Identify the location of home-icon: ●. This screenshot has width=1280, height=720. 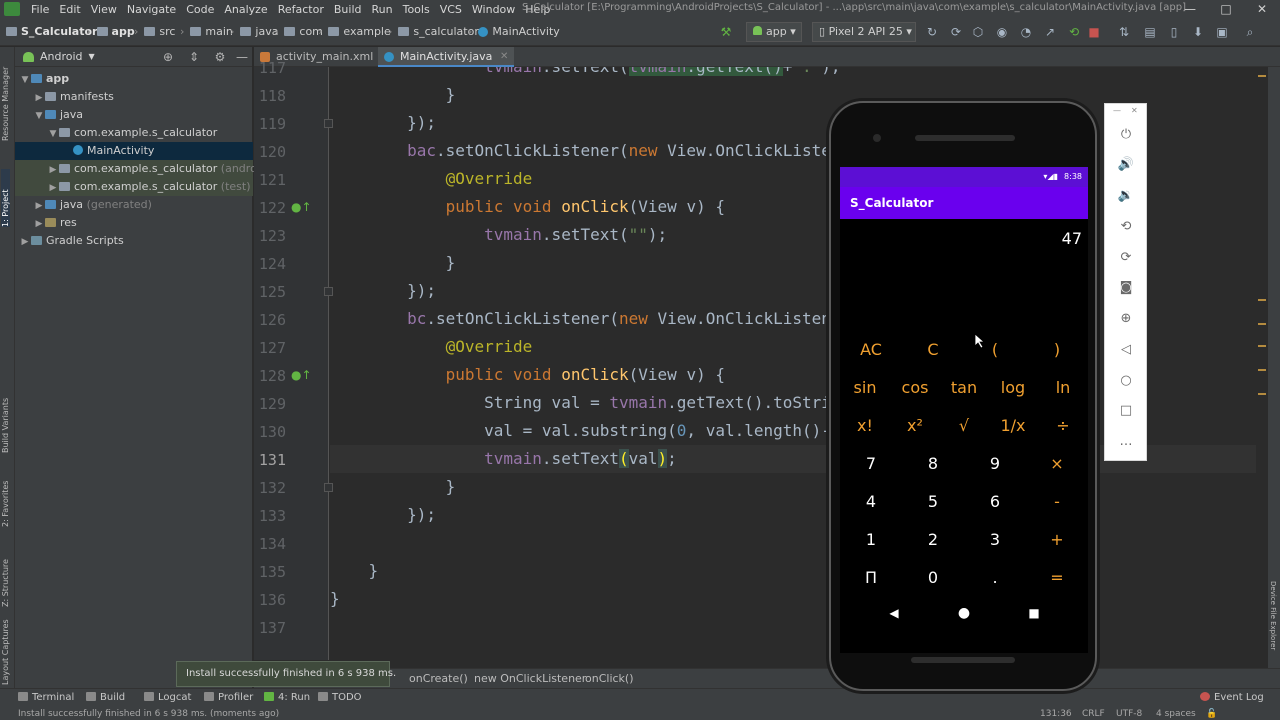
(964, 613).